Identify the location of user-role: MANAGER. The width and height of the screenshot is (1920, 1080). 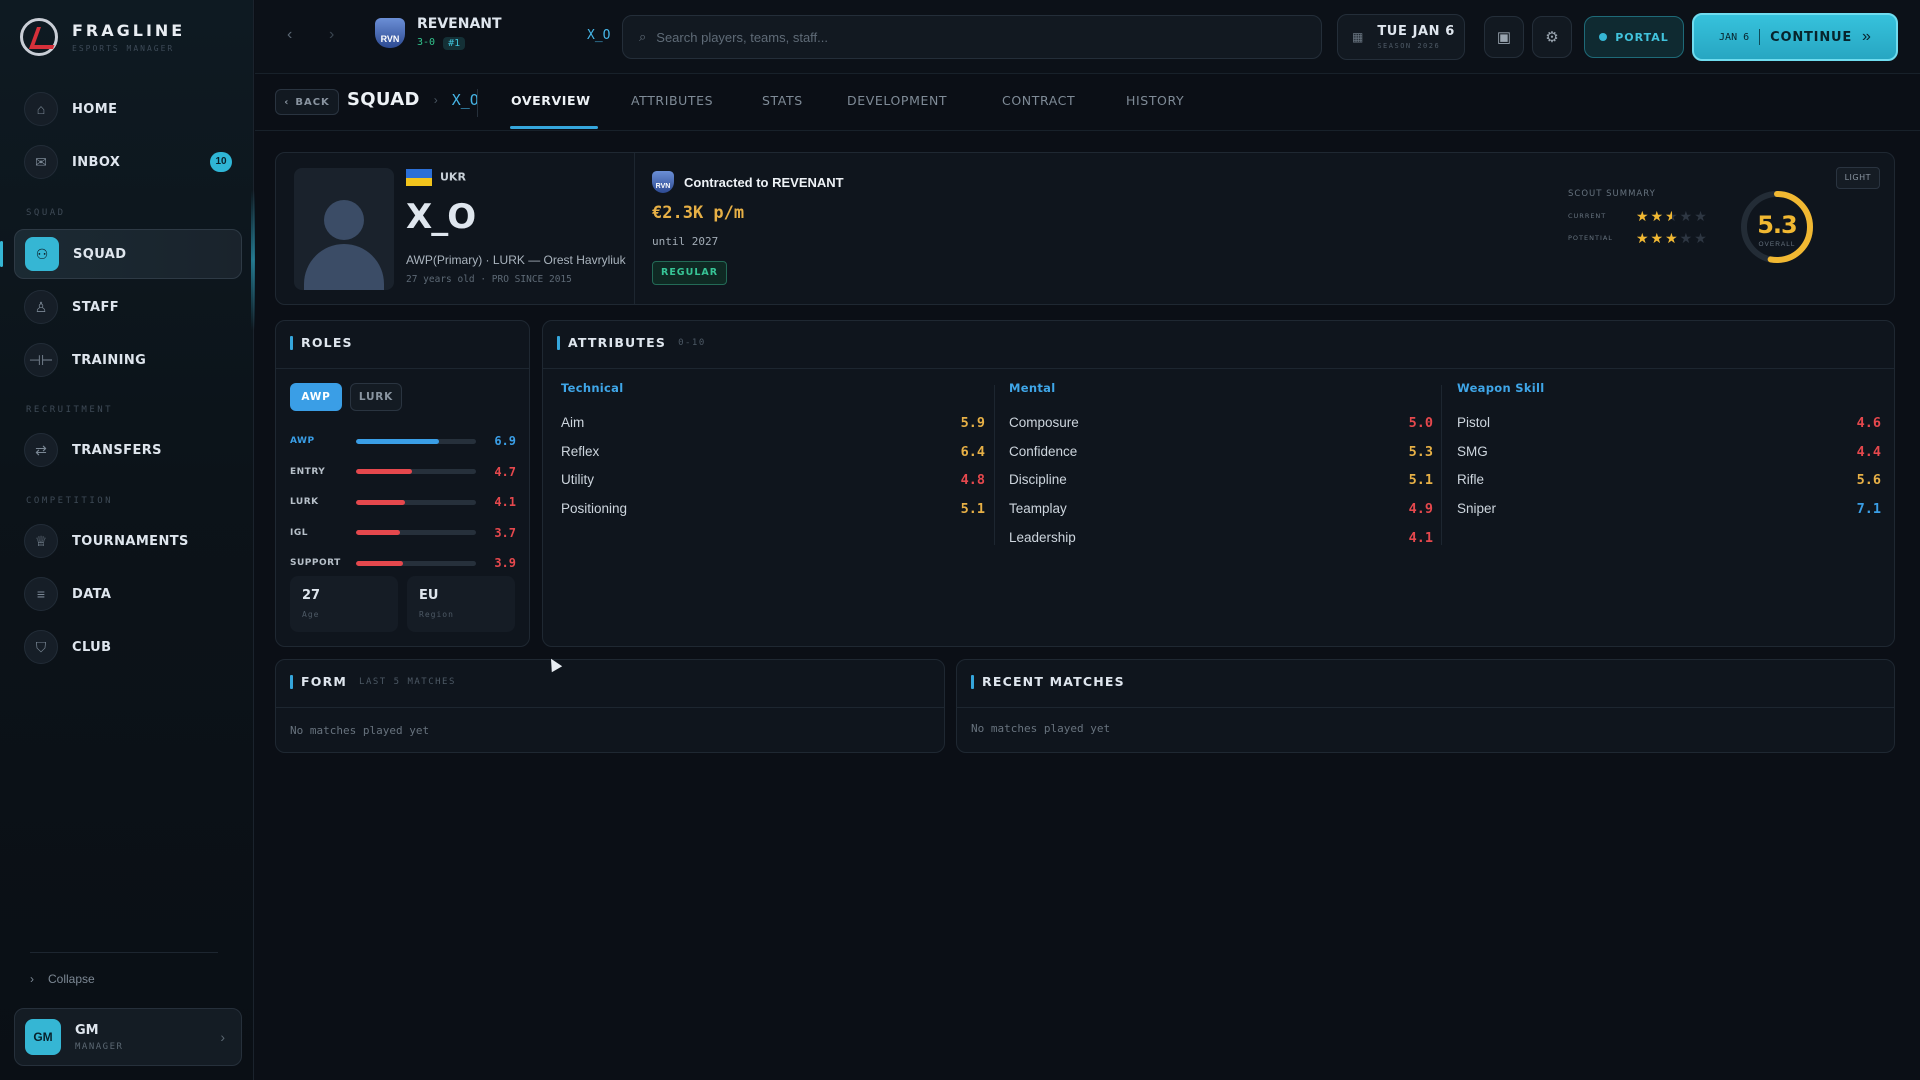
(99, 1046).